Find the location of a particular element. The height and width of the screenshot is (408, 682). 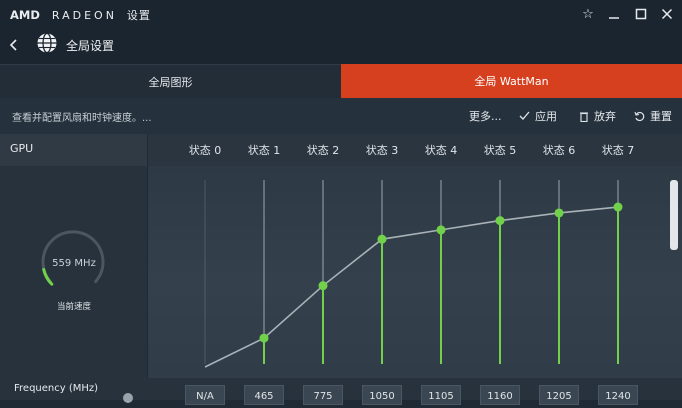

frequency-input-state-0: N/A is located at coordinates (205, 395).